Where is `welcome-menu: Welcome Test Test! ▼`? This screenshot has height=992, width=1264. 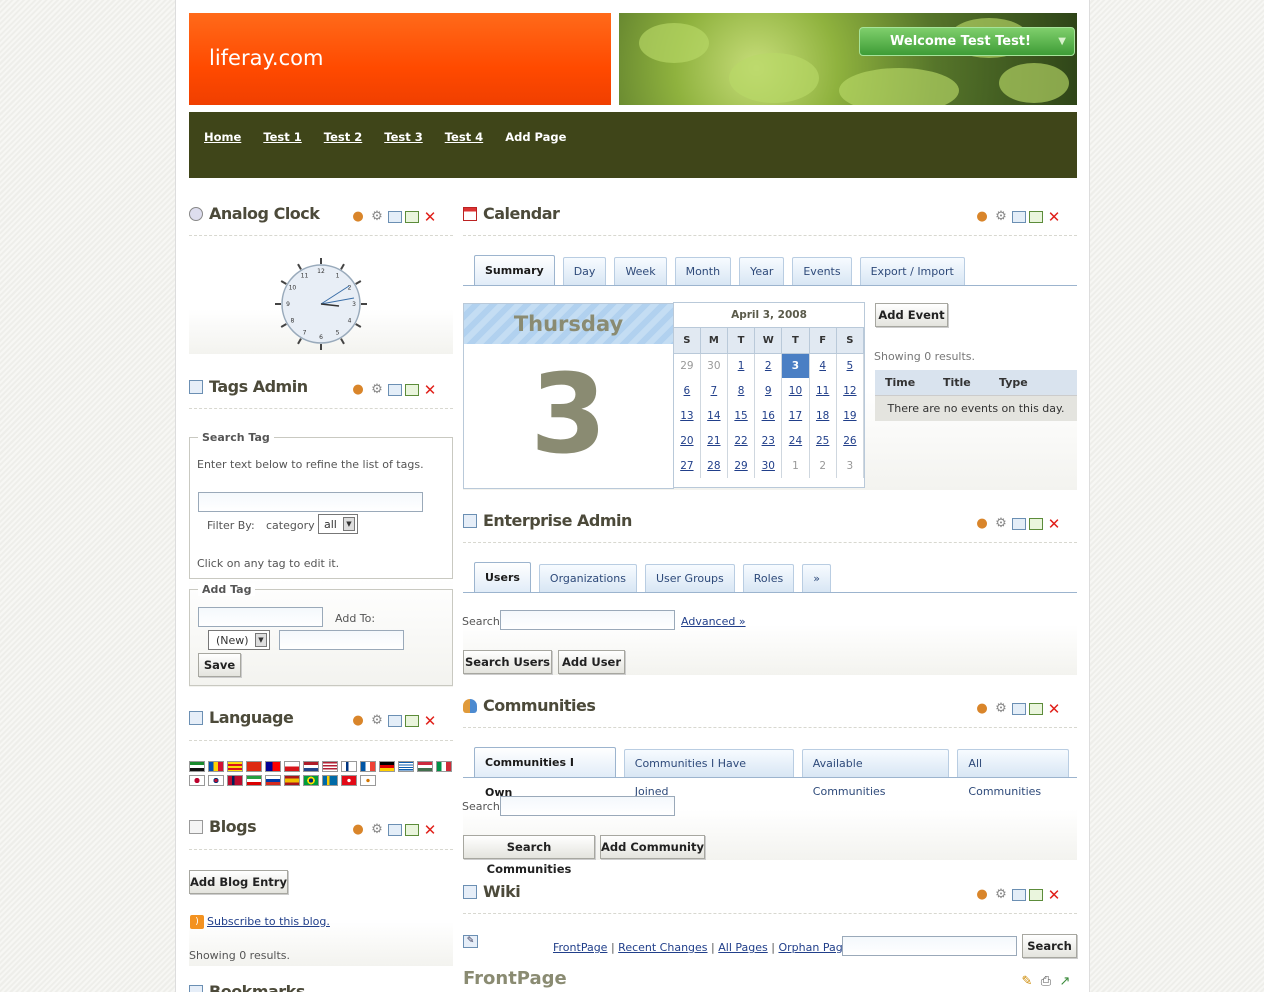
welcome-menu: Welcome Test Test! ▼ is located at coordinates (967, 41).